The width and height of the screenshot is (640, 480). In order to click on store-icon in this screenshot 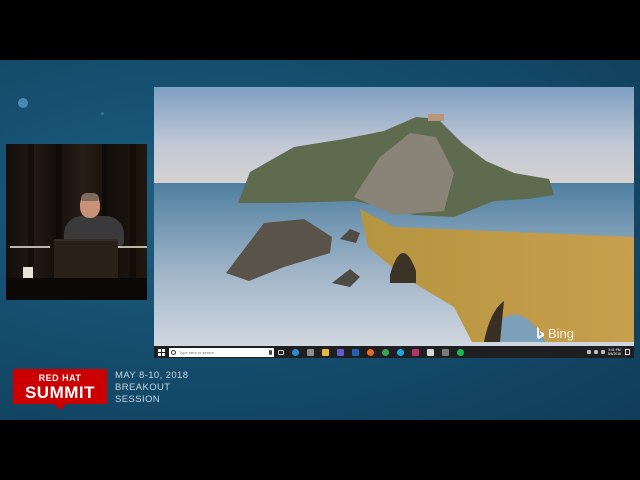, I will do `click(310, 352)`.